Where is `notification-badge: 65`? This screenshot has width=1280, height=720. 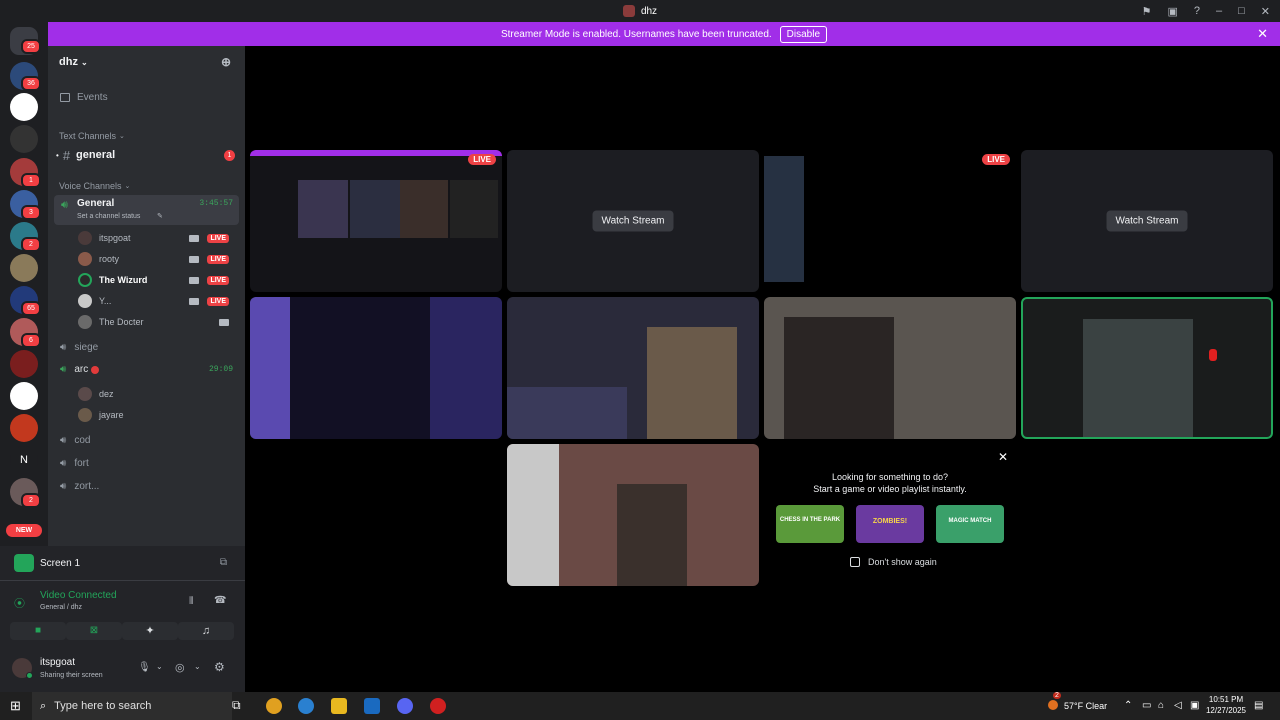 notification-badge: 65 is located at coordinates (31, 308).